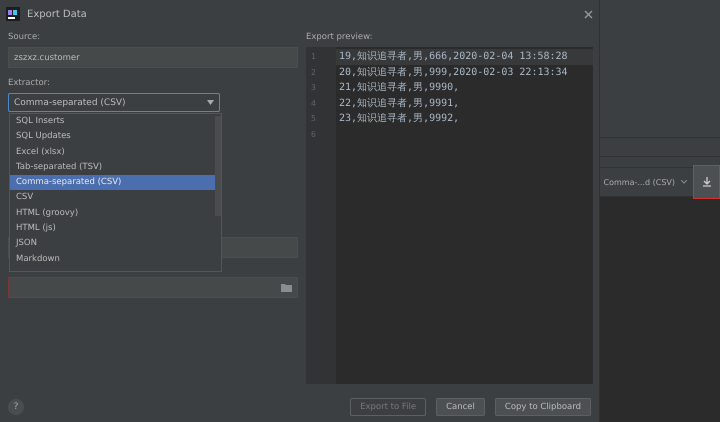 Image resolution: width=720 pixels, height=422 pixels. What do you see at coordinates (13, 14) in the screenshot?
I see `app-logo-icon` at bounding box center [13, 14].